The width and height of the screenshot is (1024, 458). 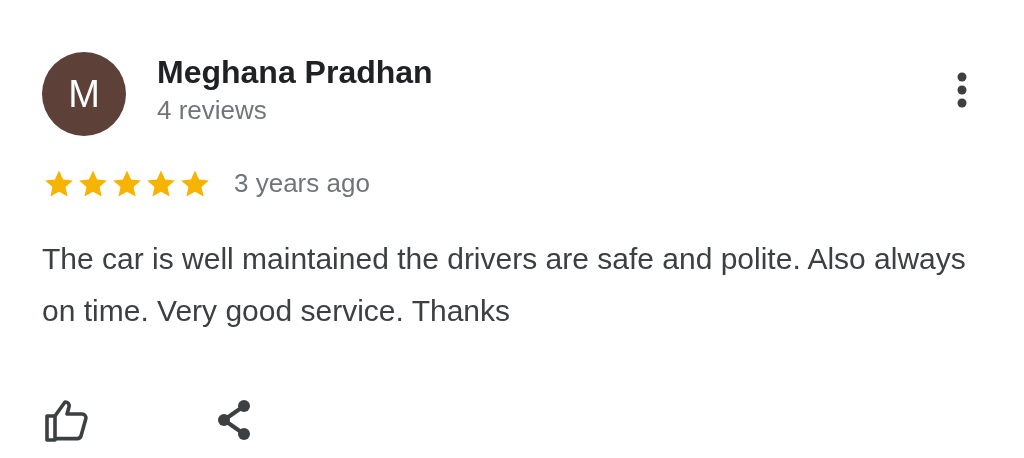 What do you see at coordinates (295, 72) in the screenshot?
I see `author-name: Meghana Pradhan` at bounding box center [295, 72].